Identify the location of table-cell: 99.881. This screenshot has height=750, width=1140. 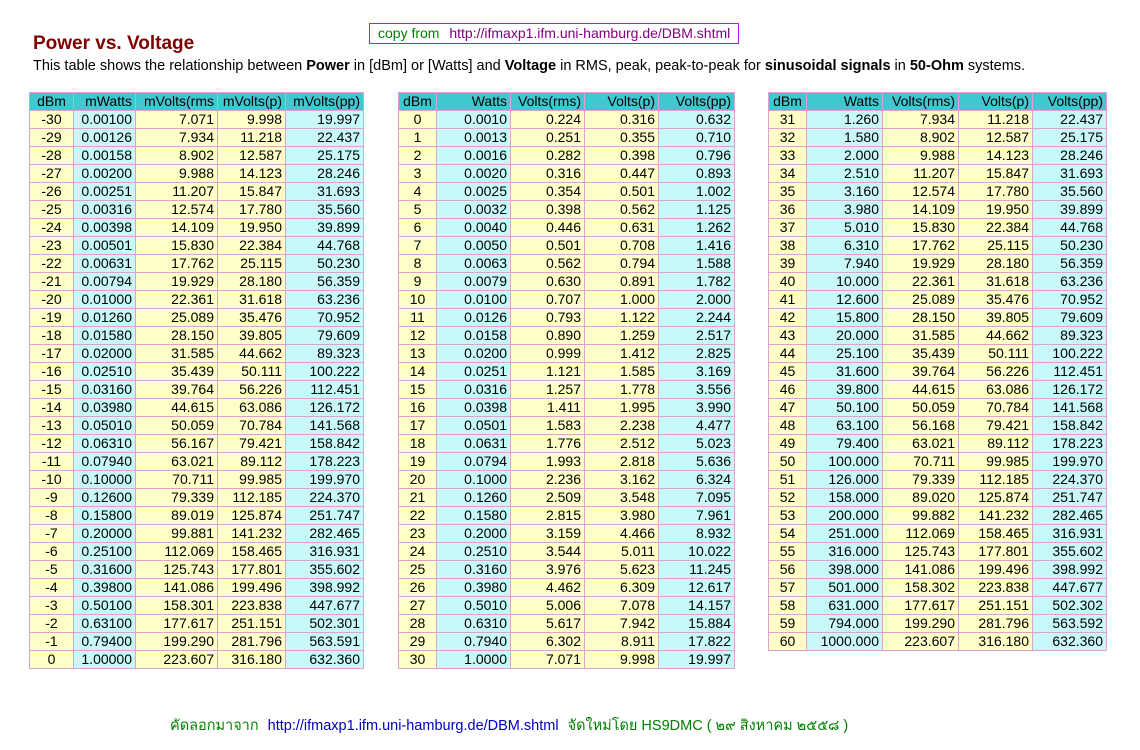
(176, 533).